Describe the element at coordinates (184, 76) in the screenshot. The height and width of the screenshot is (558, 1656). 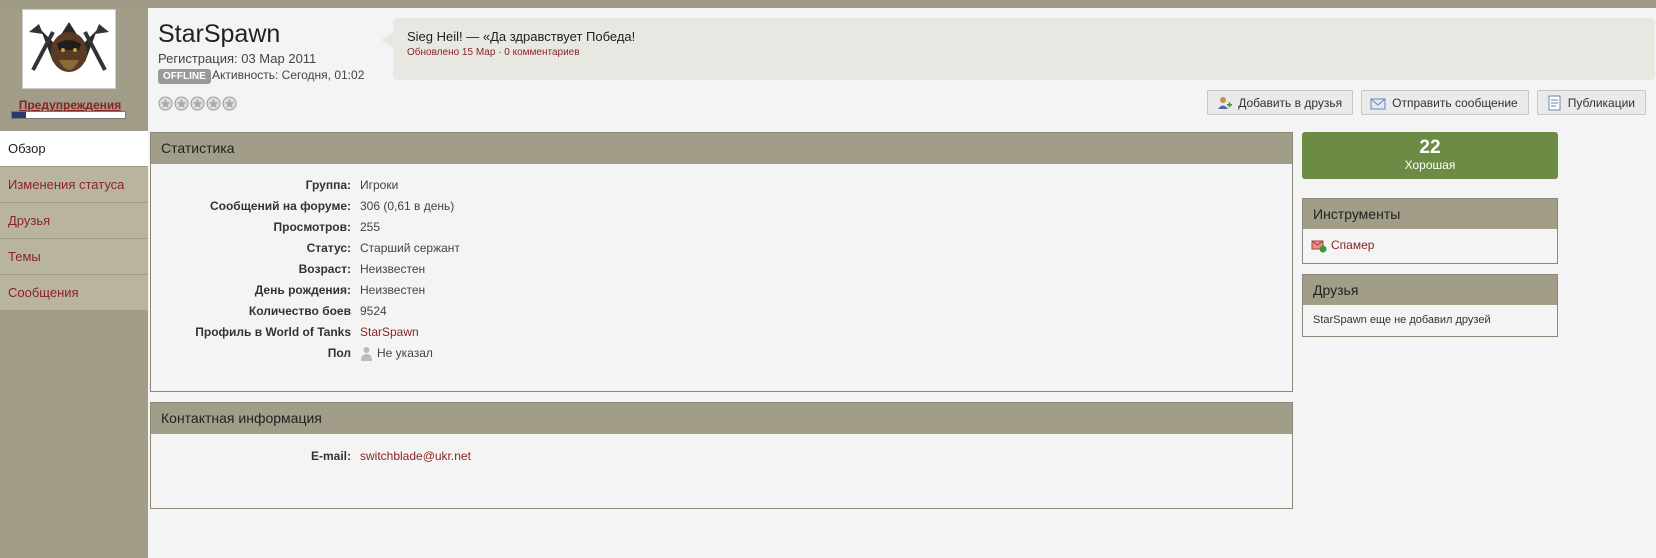
I see `status-badge: OFFLINE` at that location.